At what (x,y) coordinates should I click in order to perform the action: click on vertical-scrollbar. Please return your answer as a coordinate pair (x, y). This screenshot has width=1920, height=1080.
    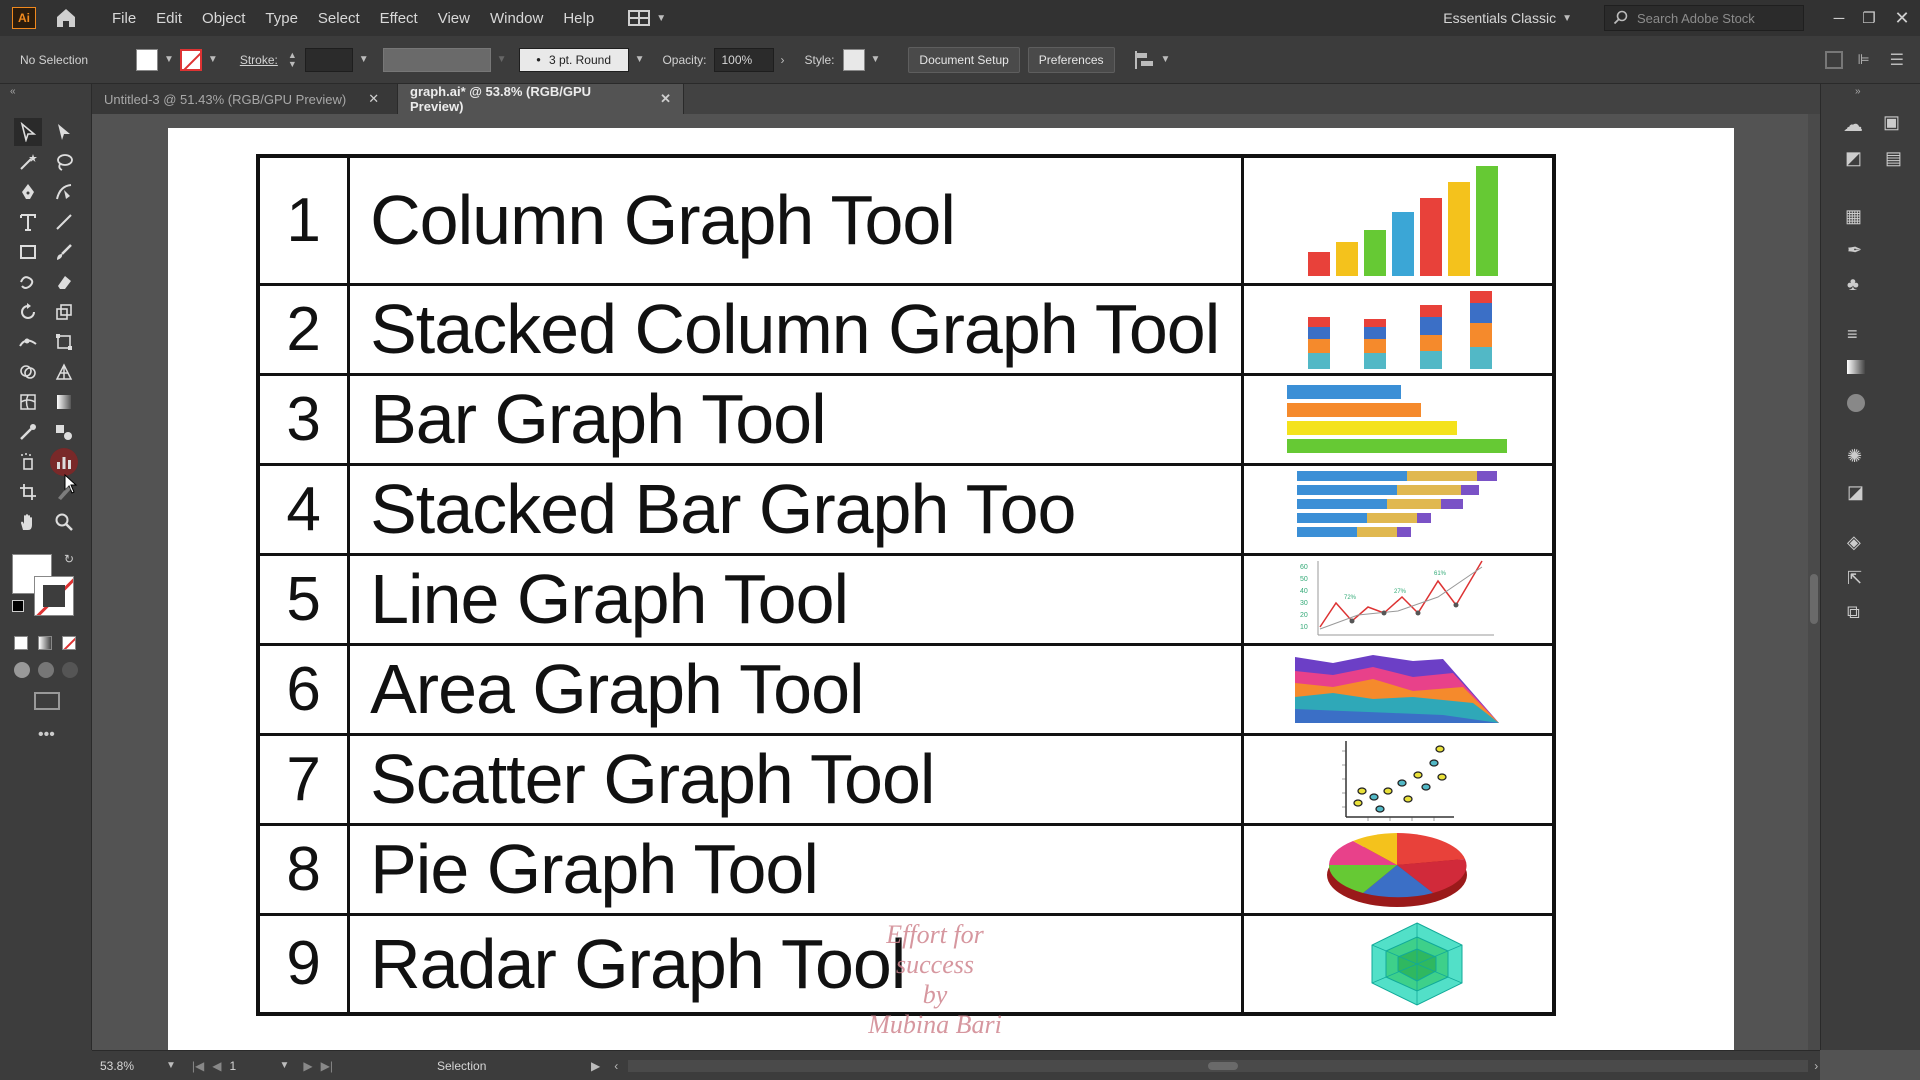
    Looking at the image, I should click on (1814, 582).